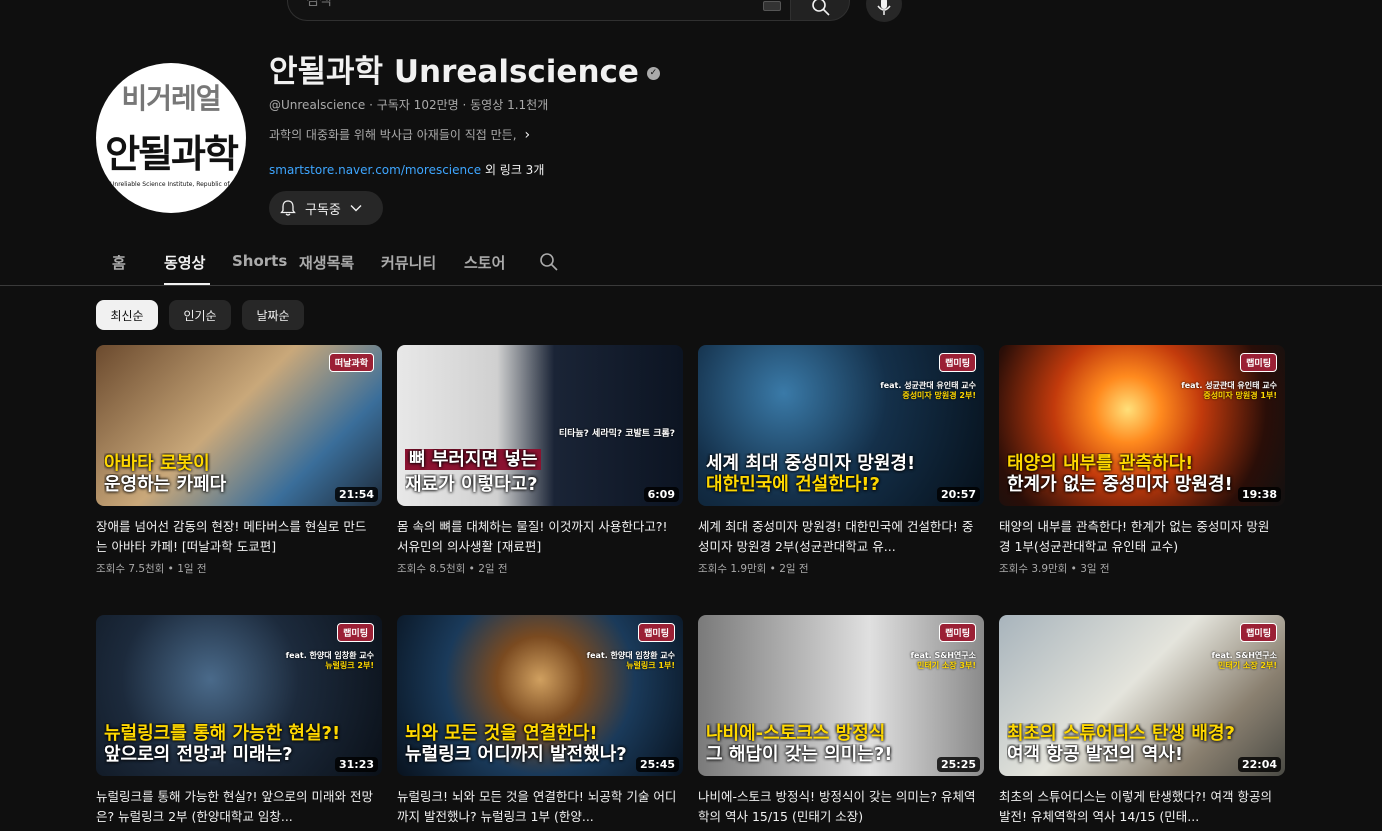 Image resolution: width=1382 pixels, height=831 pixels. I want to click on thumbnail-caption-1: 뉴럴링크를 통해 가능한 현실?!, so click(222, 733).